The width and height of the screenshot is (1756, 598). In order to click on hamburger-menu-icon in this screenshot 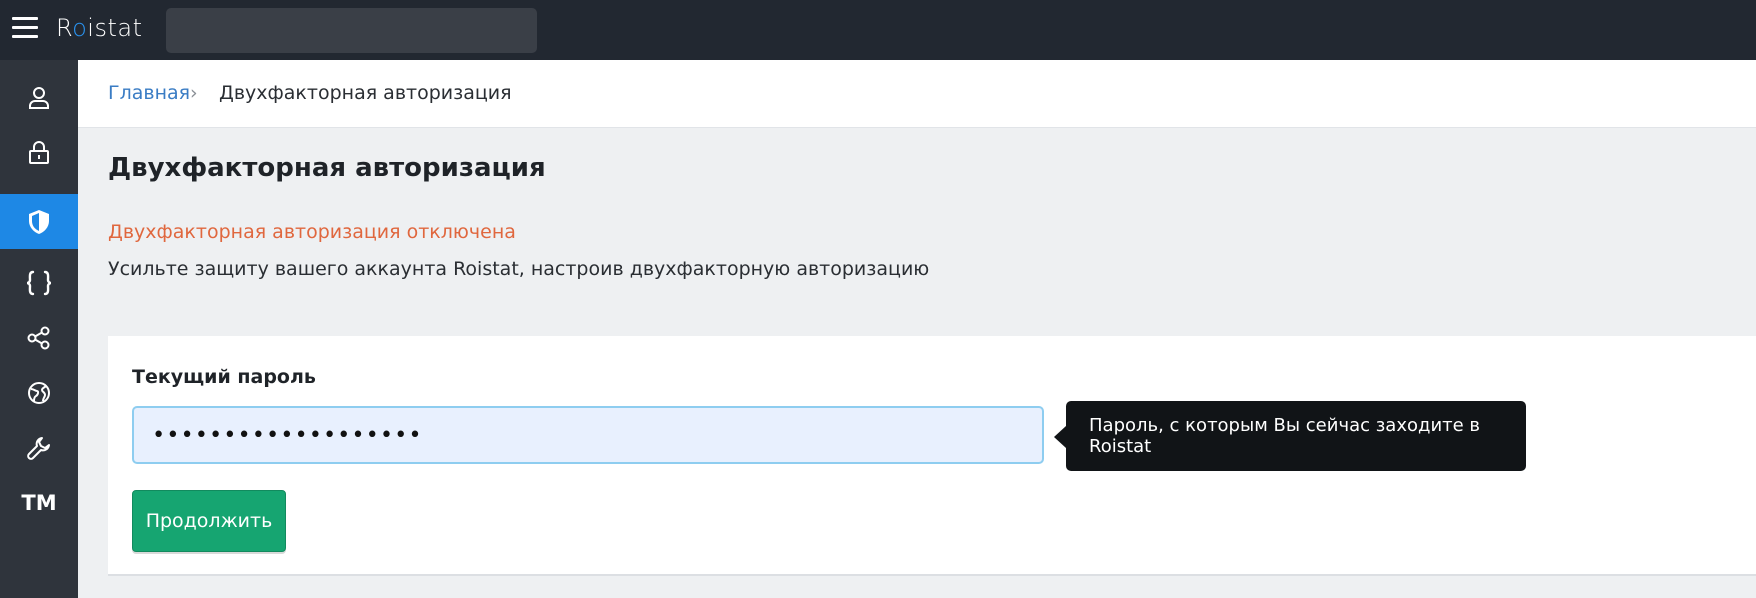, I will do `click(25, 28)`.